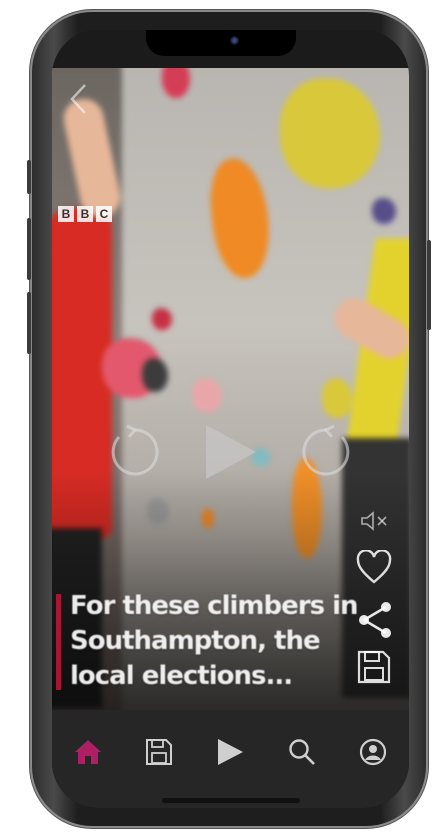 The image size is (442, 838). I want to click on heart-icon, so click(374, 568).